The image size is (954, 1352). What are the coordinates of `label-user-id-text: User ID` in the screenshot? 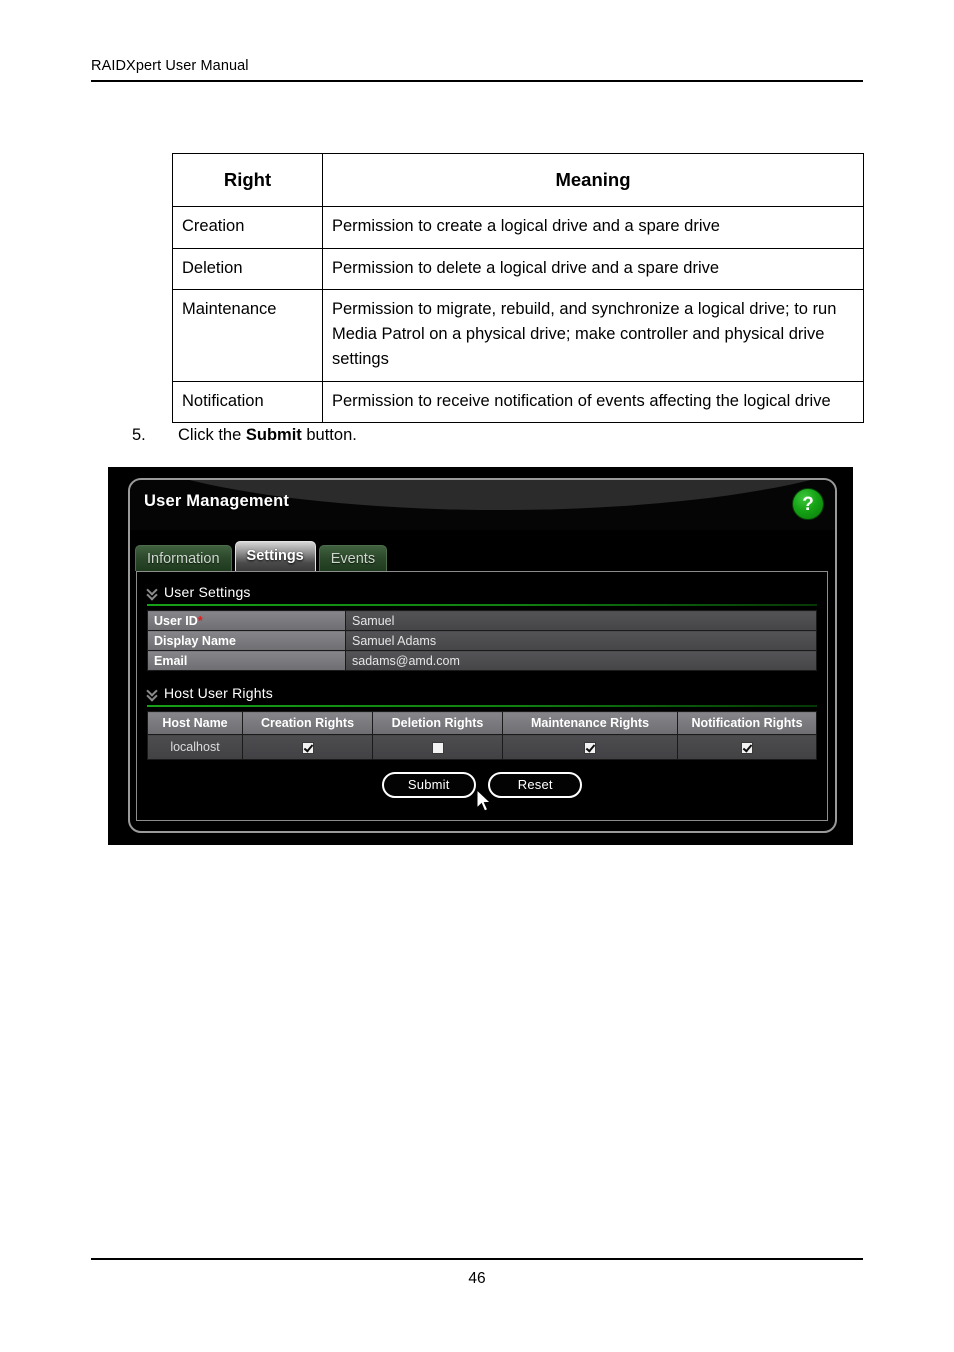 It's located at (176, 620).